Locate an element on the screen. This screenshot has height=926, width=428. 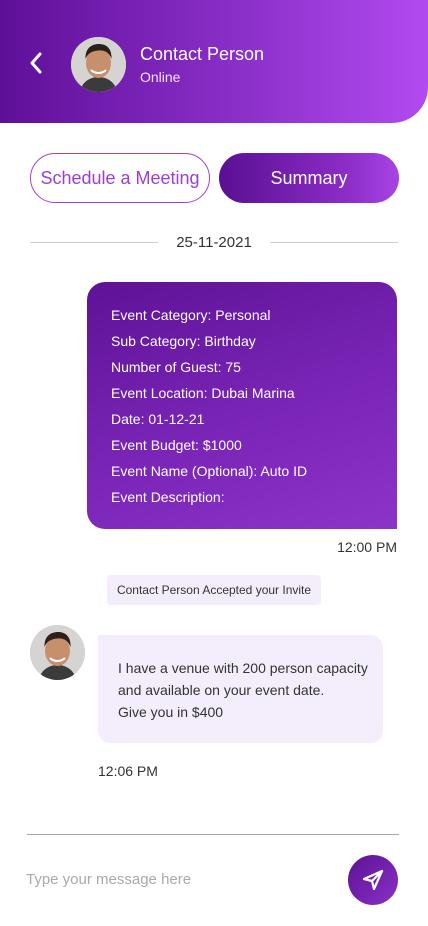
composer-divider is located at coordinates (213, 834).